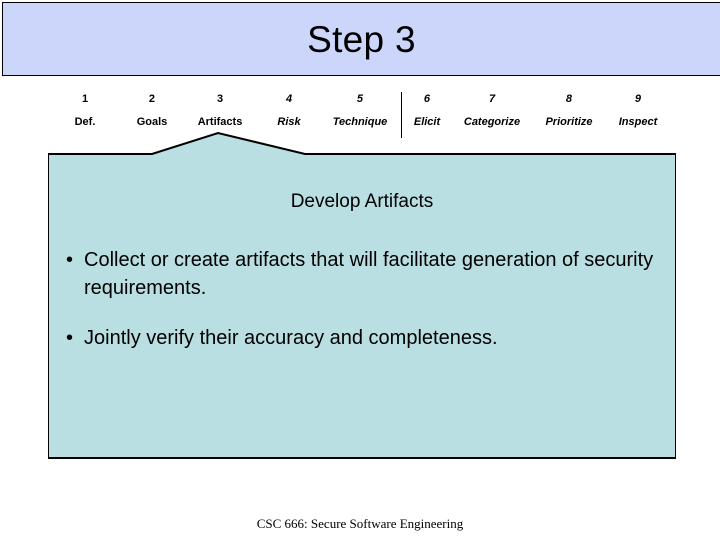 The height and width of the screenshot is (540, 720). Describe the element at coordinates (492, 122) in the screenshot. I see `step-label: Categorize` at that location.